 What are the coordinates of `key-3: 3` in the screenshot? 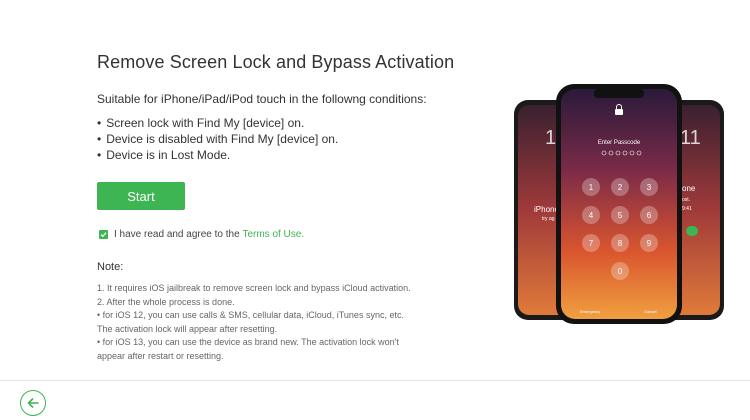 It's located at (649, 187).